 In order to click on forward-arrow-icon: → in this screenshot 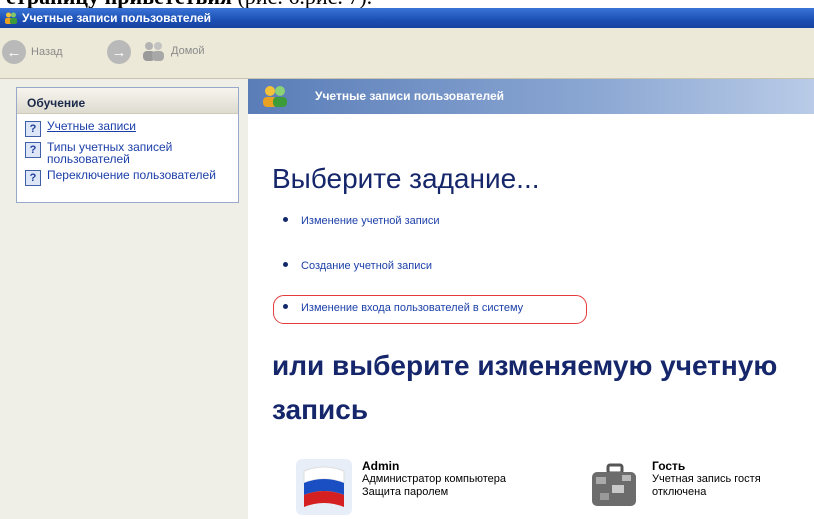, I will do `click(119, 52)`.